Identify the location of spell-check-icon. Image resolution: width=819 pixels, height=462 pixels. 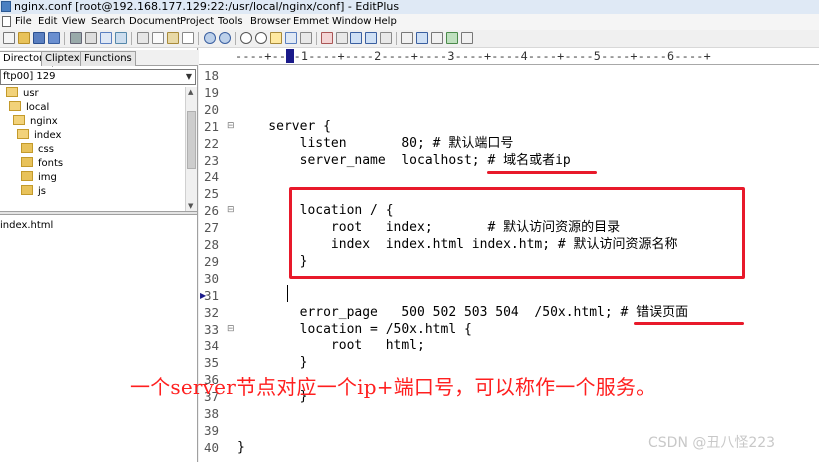
(106, 38).